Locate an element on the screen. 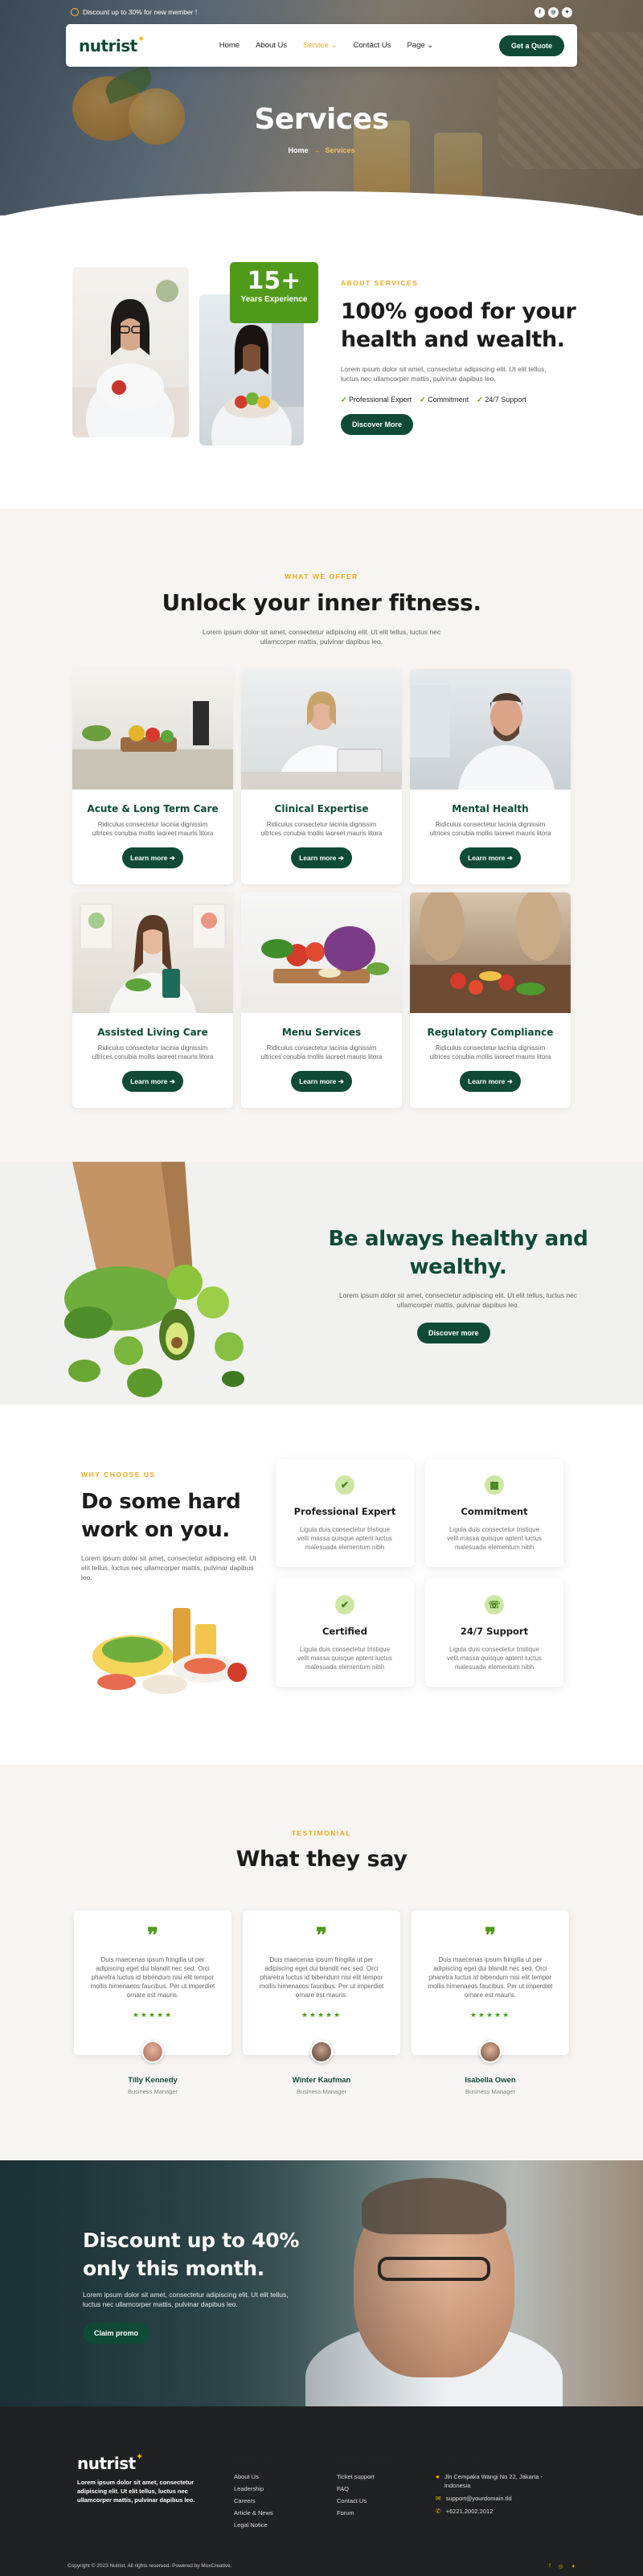 The width and height of the screenshot is (643, 2576). testimonials-tag: TESTIMONIAL is located at coordinates (321, 1833).